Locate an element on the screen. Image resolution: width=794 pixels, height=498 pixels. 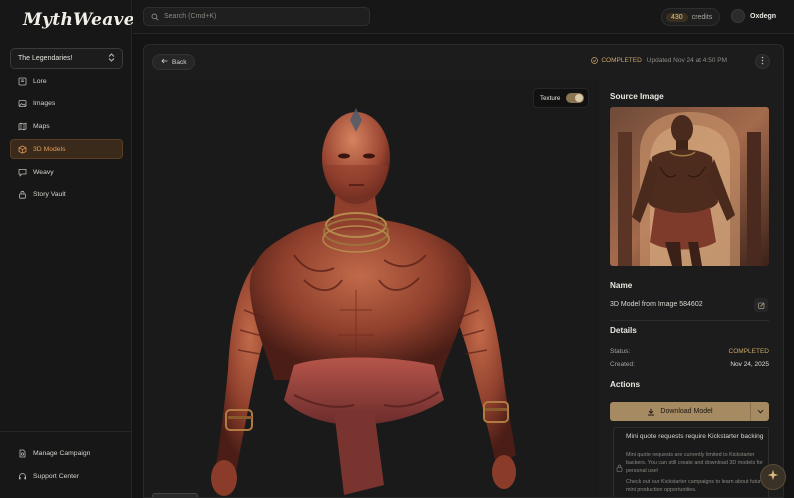
campaign-selector: The Legendaries! is located at coordinates (66, 58).